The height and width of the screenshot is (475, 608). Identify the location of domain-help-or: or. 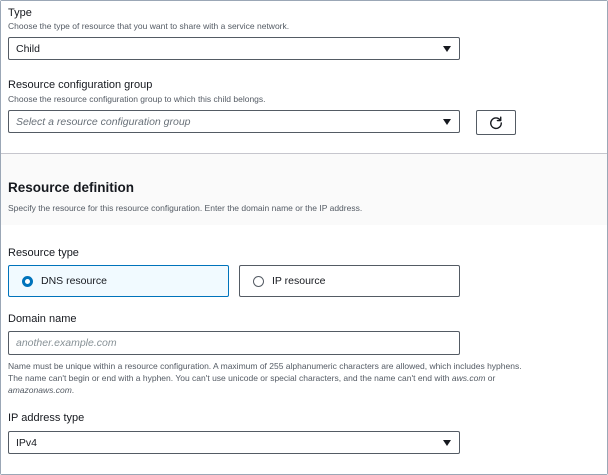
(490, 378).